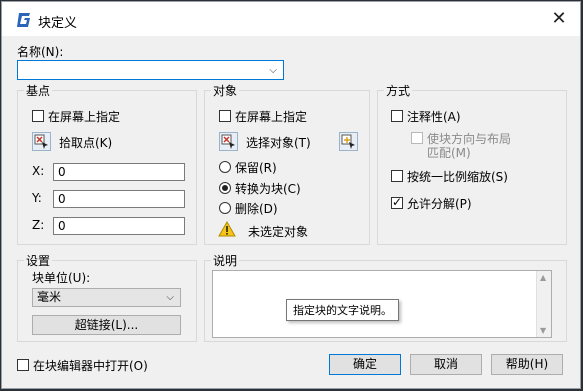 The height and width of the screenshot is (391, 583). Describe the element at coordinates (397, 202) in the screenshot. I see `allow-explode-checkbox` at that location.